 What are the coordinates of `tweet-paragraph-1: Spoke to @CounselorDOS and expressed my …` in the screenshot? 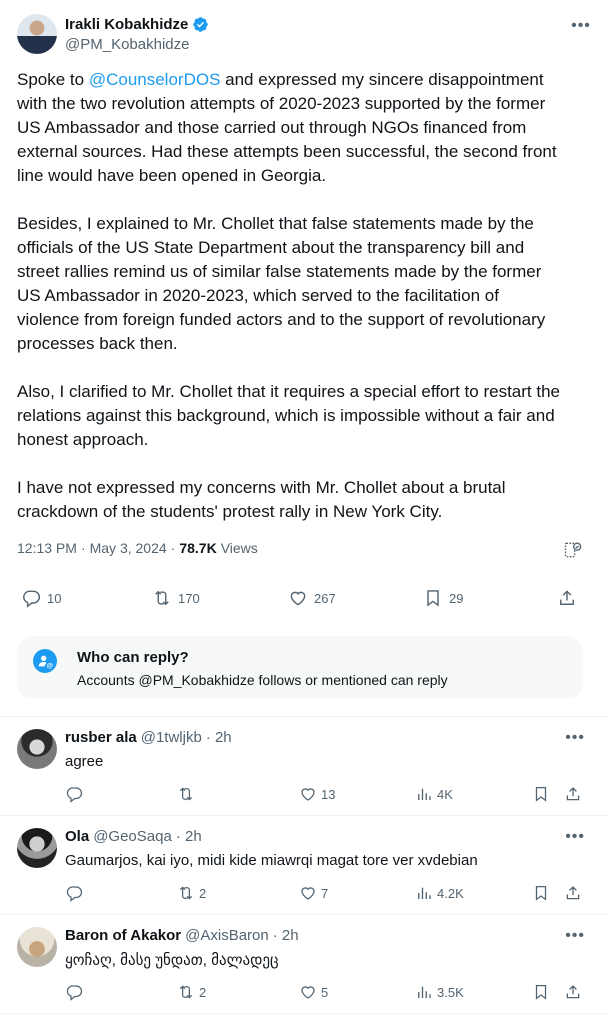 It's located at (306, 128).